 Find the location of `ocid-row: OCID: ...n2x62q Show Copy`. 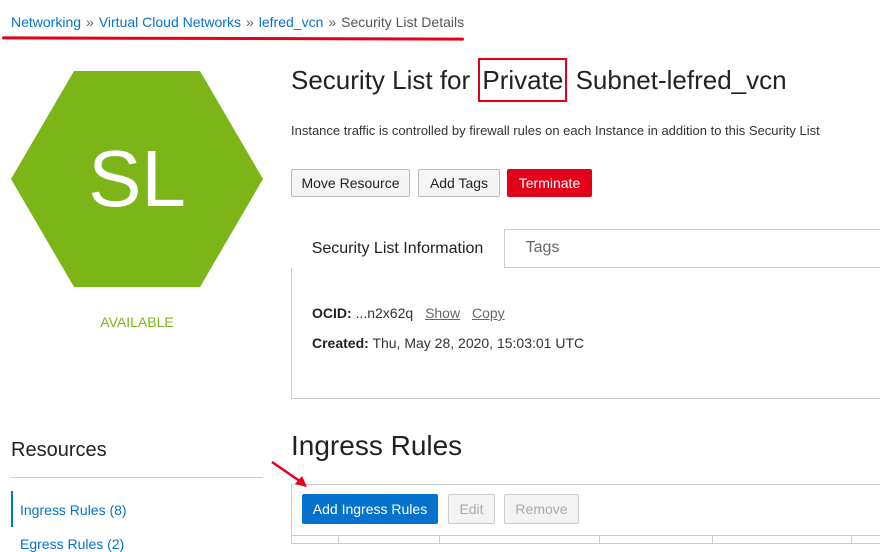

ocid-row: OCID: ...n2x62q Show Copy is located at coordinates (408, 313).